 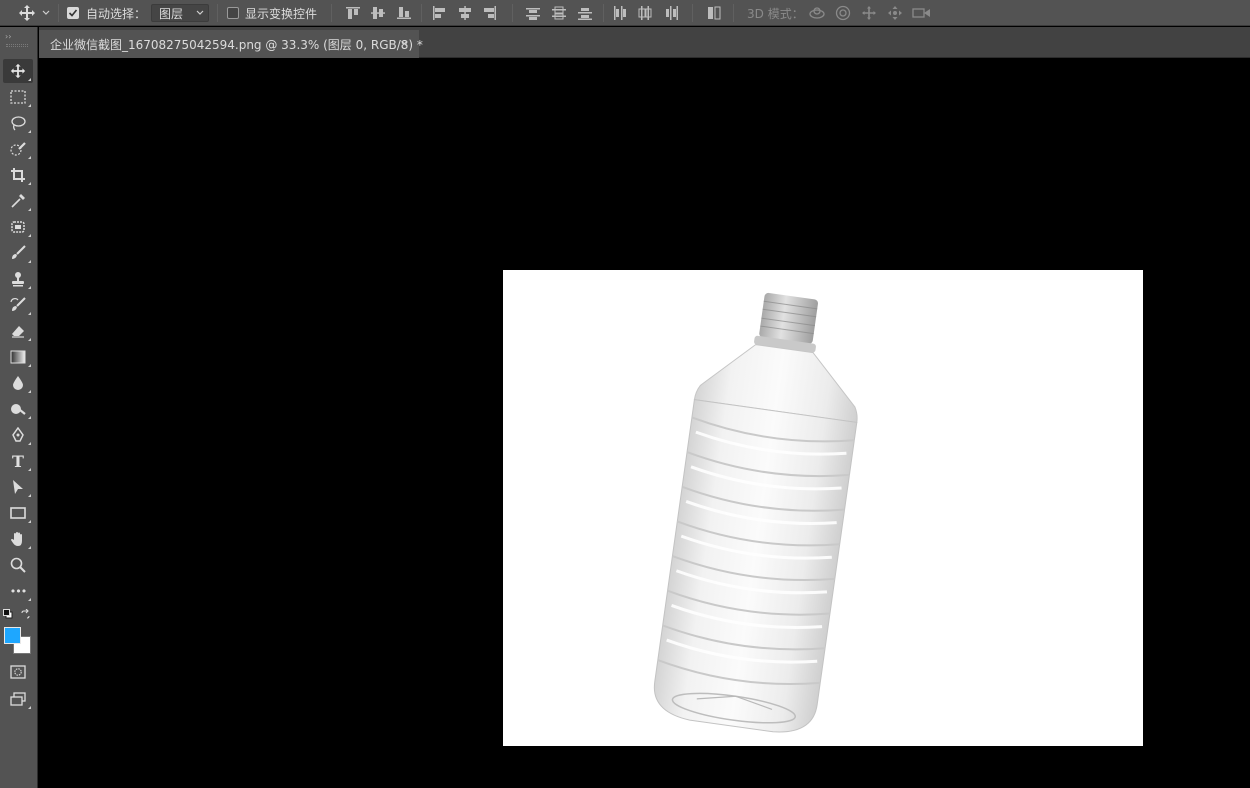 I want to click on foreground-color-swatch, so click(x=12, y=635).